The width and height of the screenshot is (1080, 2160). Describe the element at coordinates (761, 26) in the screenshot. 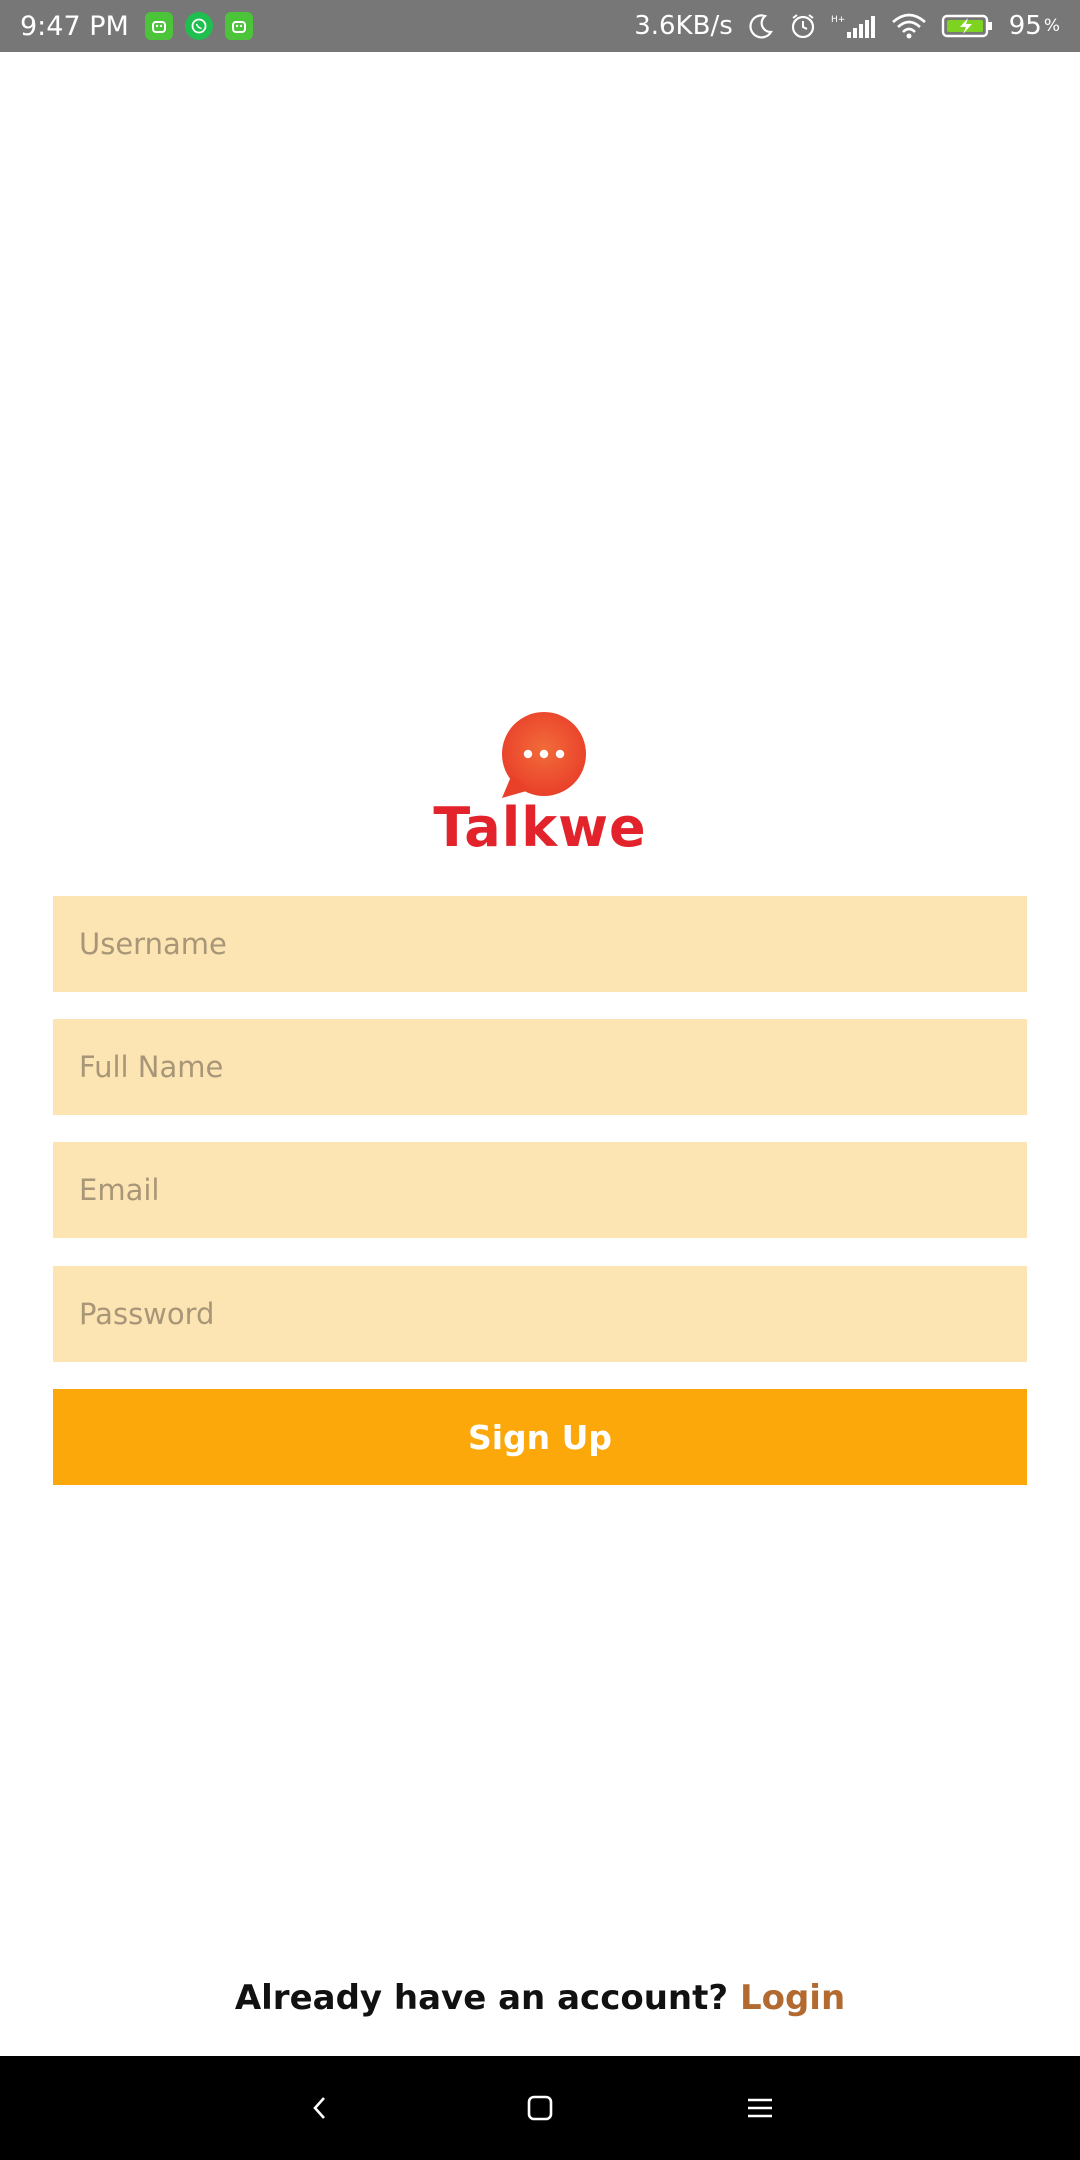

I see `moon-icon` at that location.